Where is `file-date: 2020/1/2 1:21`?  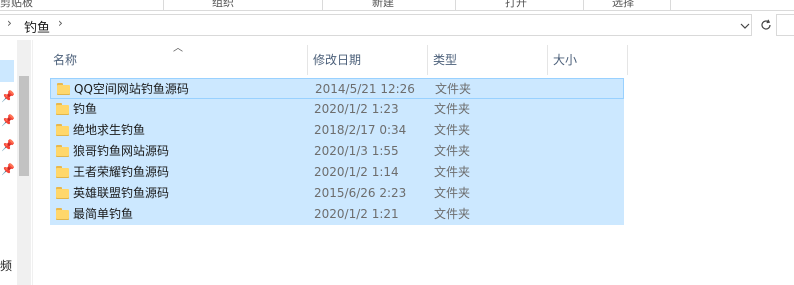 file-date: 2020/1/2 1:21 is located at coordinates (356, 214).